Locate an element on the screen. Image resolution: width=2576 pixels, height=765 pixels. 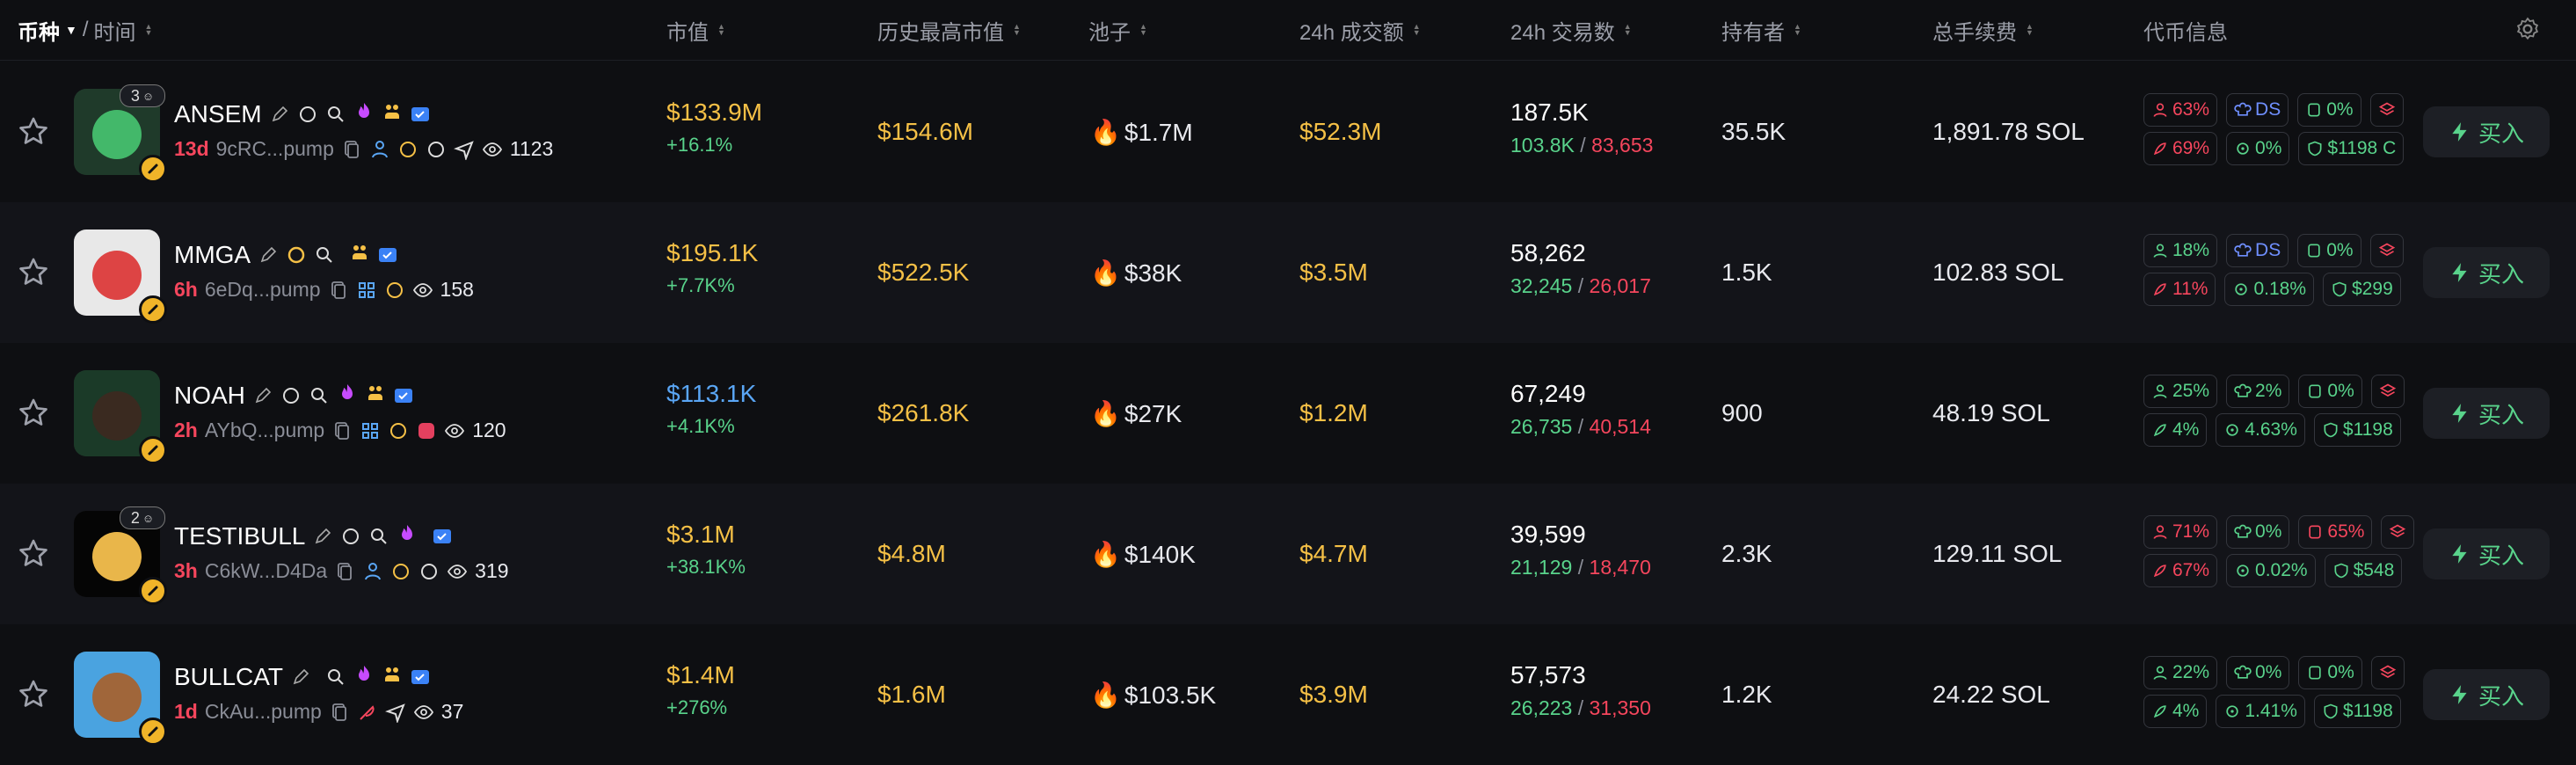
gear-icon is located at coordinates (2527, 29).